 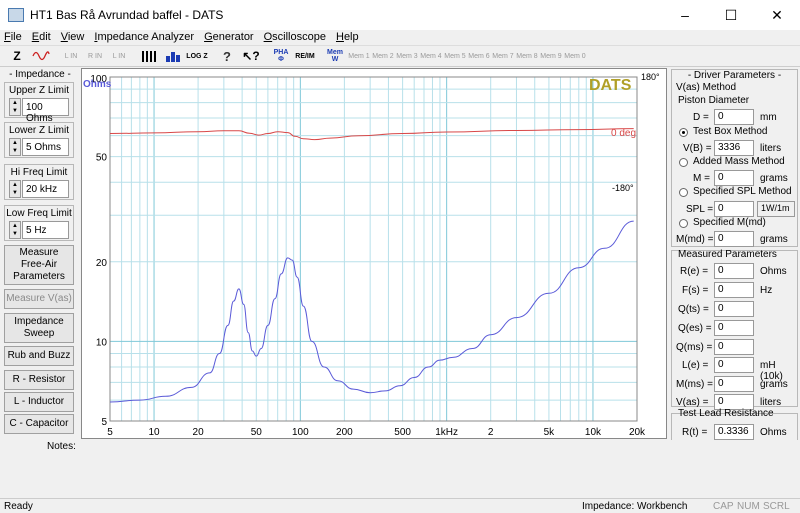 I want to click on menu-generator: Generator, so click(x=229, y=37).